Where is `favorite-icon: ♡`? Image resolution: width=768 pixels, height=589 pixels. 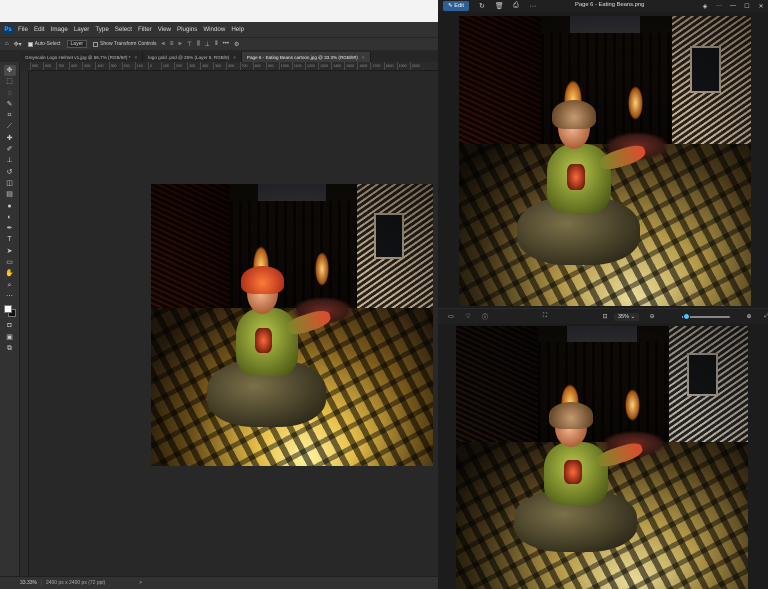 favorite-icon: ♡ is located at coordinates (468, 316).